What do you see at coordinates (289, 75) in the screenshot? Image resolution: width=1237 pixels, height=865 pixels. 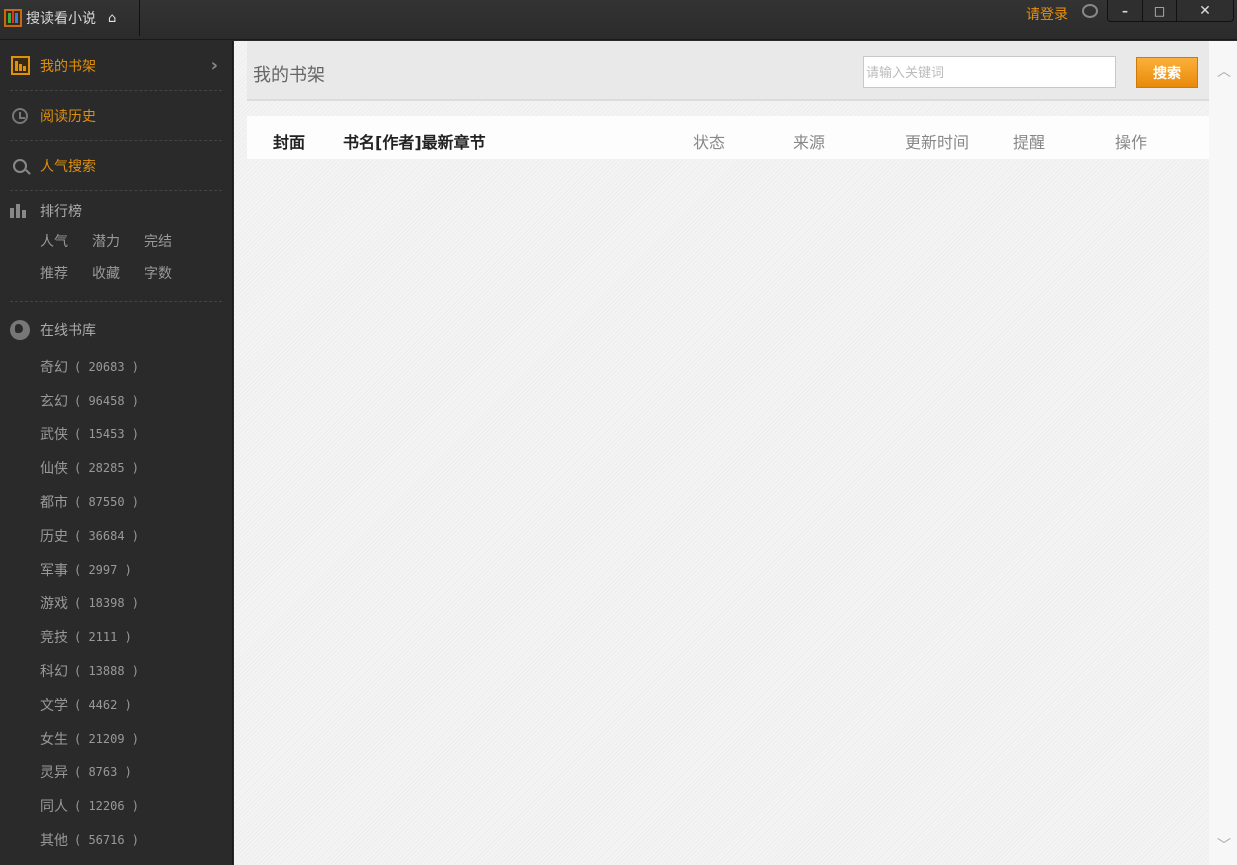 I see `page-title: 我的书架` at bounding box center [289, 75].